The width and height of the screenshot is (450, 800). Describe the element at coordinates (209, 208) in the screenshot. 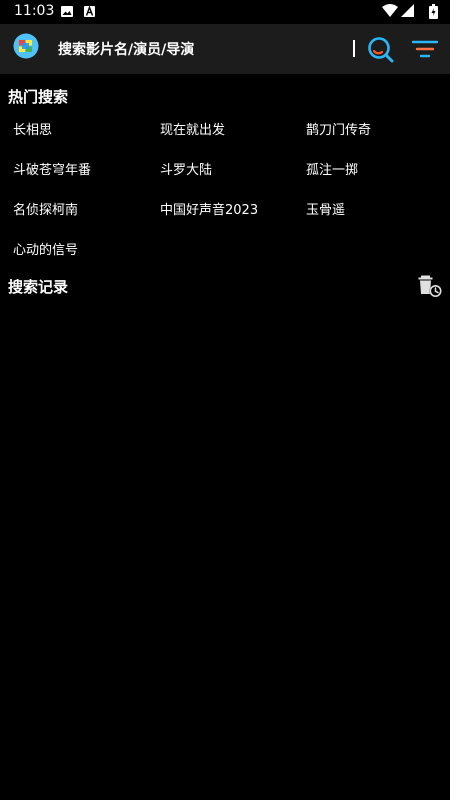

I see `hot-search-item: 中国好声音2023` at that location.